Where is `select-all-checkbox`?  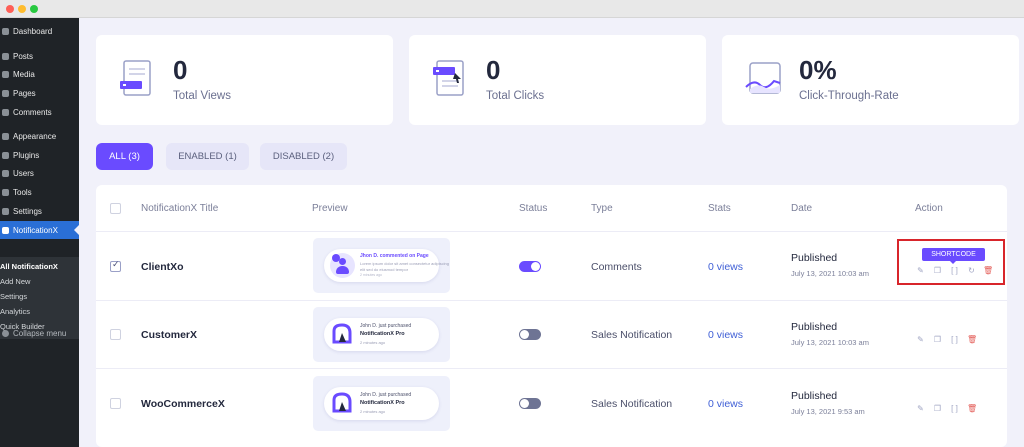 select-all-checkbox is located at coordinates (115, 208).